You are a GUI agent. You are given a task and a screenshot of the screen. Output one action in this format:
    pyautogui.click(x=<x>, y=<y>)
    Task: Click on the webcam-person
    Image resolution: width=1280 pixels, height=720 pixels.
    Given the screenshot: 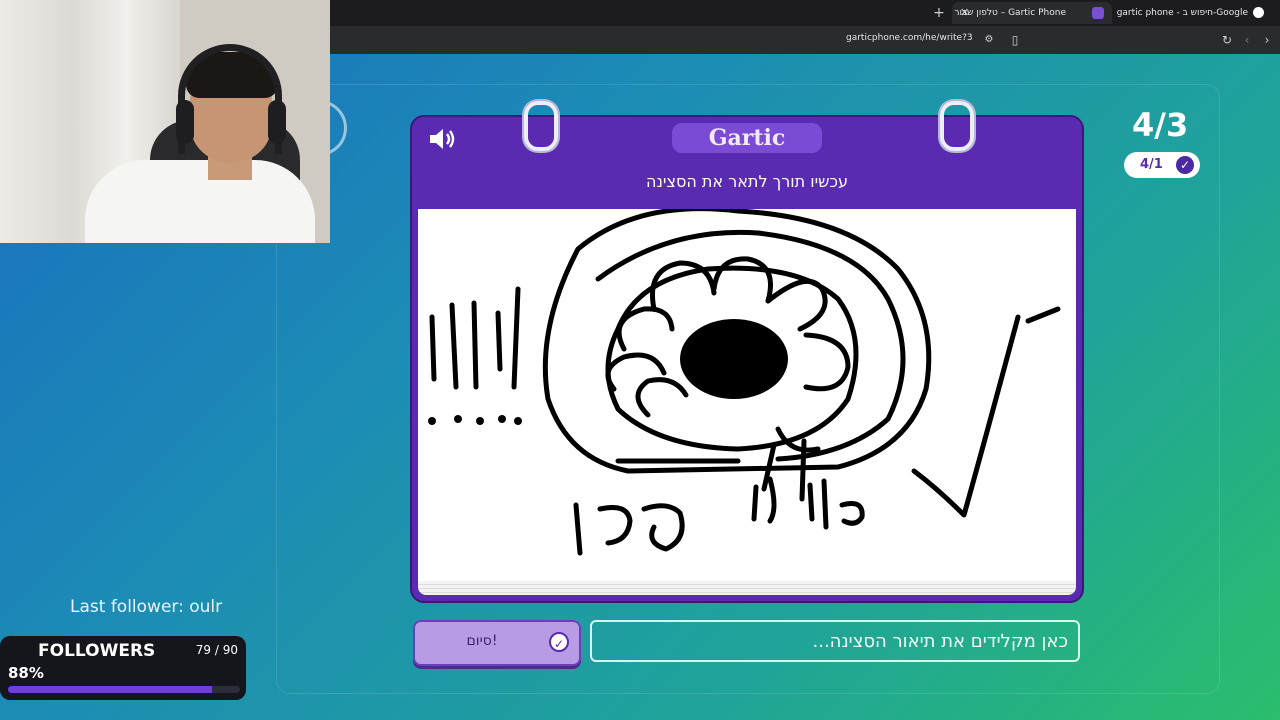 What is the action you would take?
    pyautogui.click(x=200, y=201)
    